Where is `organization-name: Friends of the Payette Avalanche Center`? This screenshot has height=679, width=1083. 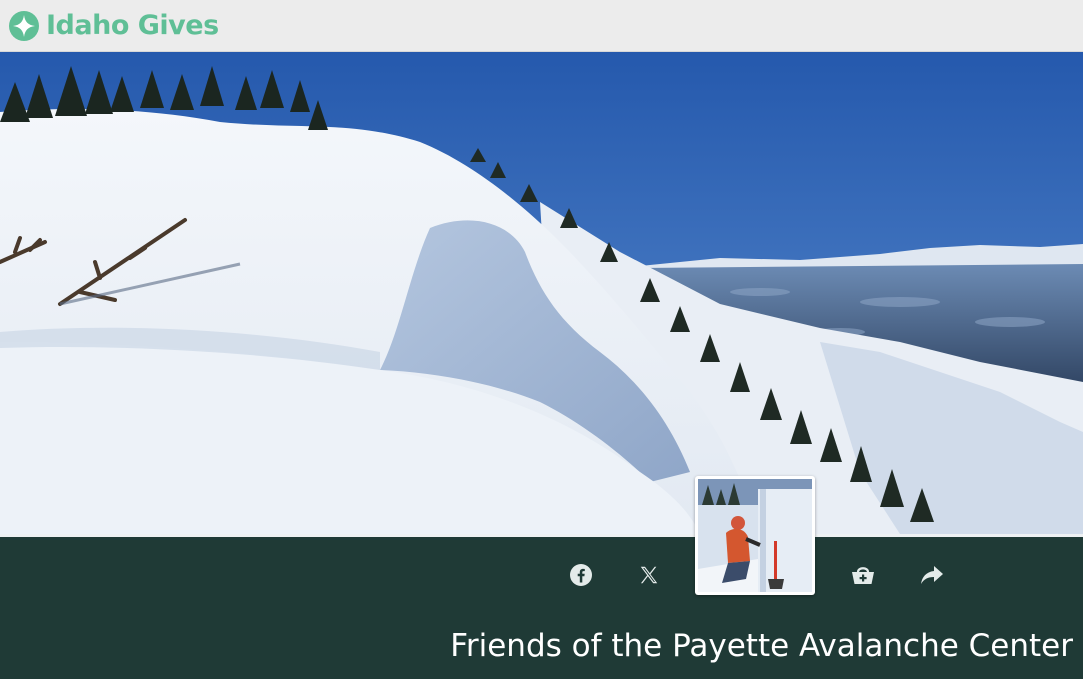 organization-name: Friends of the Payette Avalanche Center is located at coordinates (761, 646).